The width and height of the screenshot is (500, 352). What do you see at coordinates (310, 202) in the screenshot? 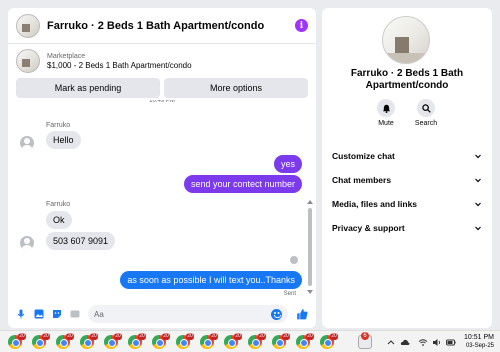
I see `scroll-up-arrow-icon` at bounding box center [310, 202].